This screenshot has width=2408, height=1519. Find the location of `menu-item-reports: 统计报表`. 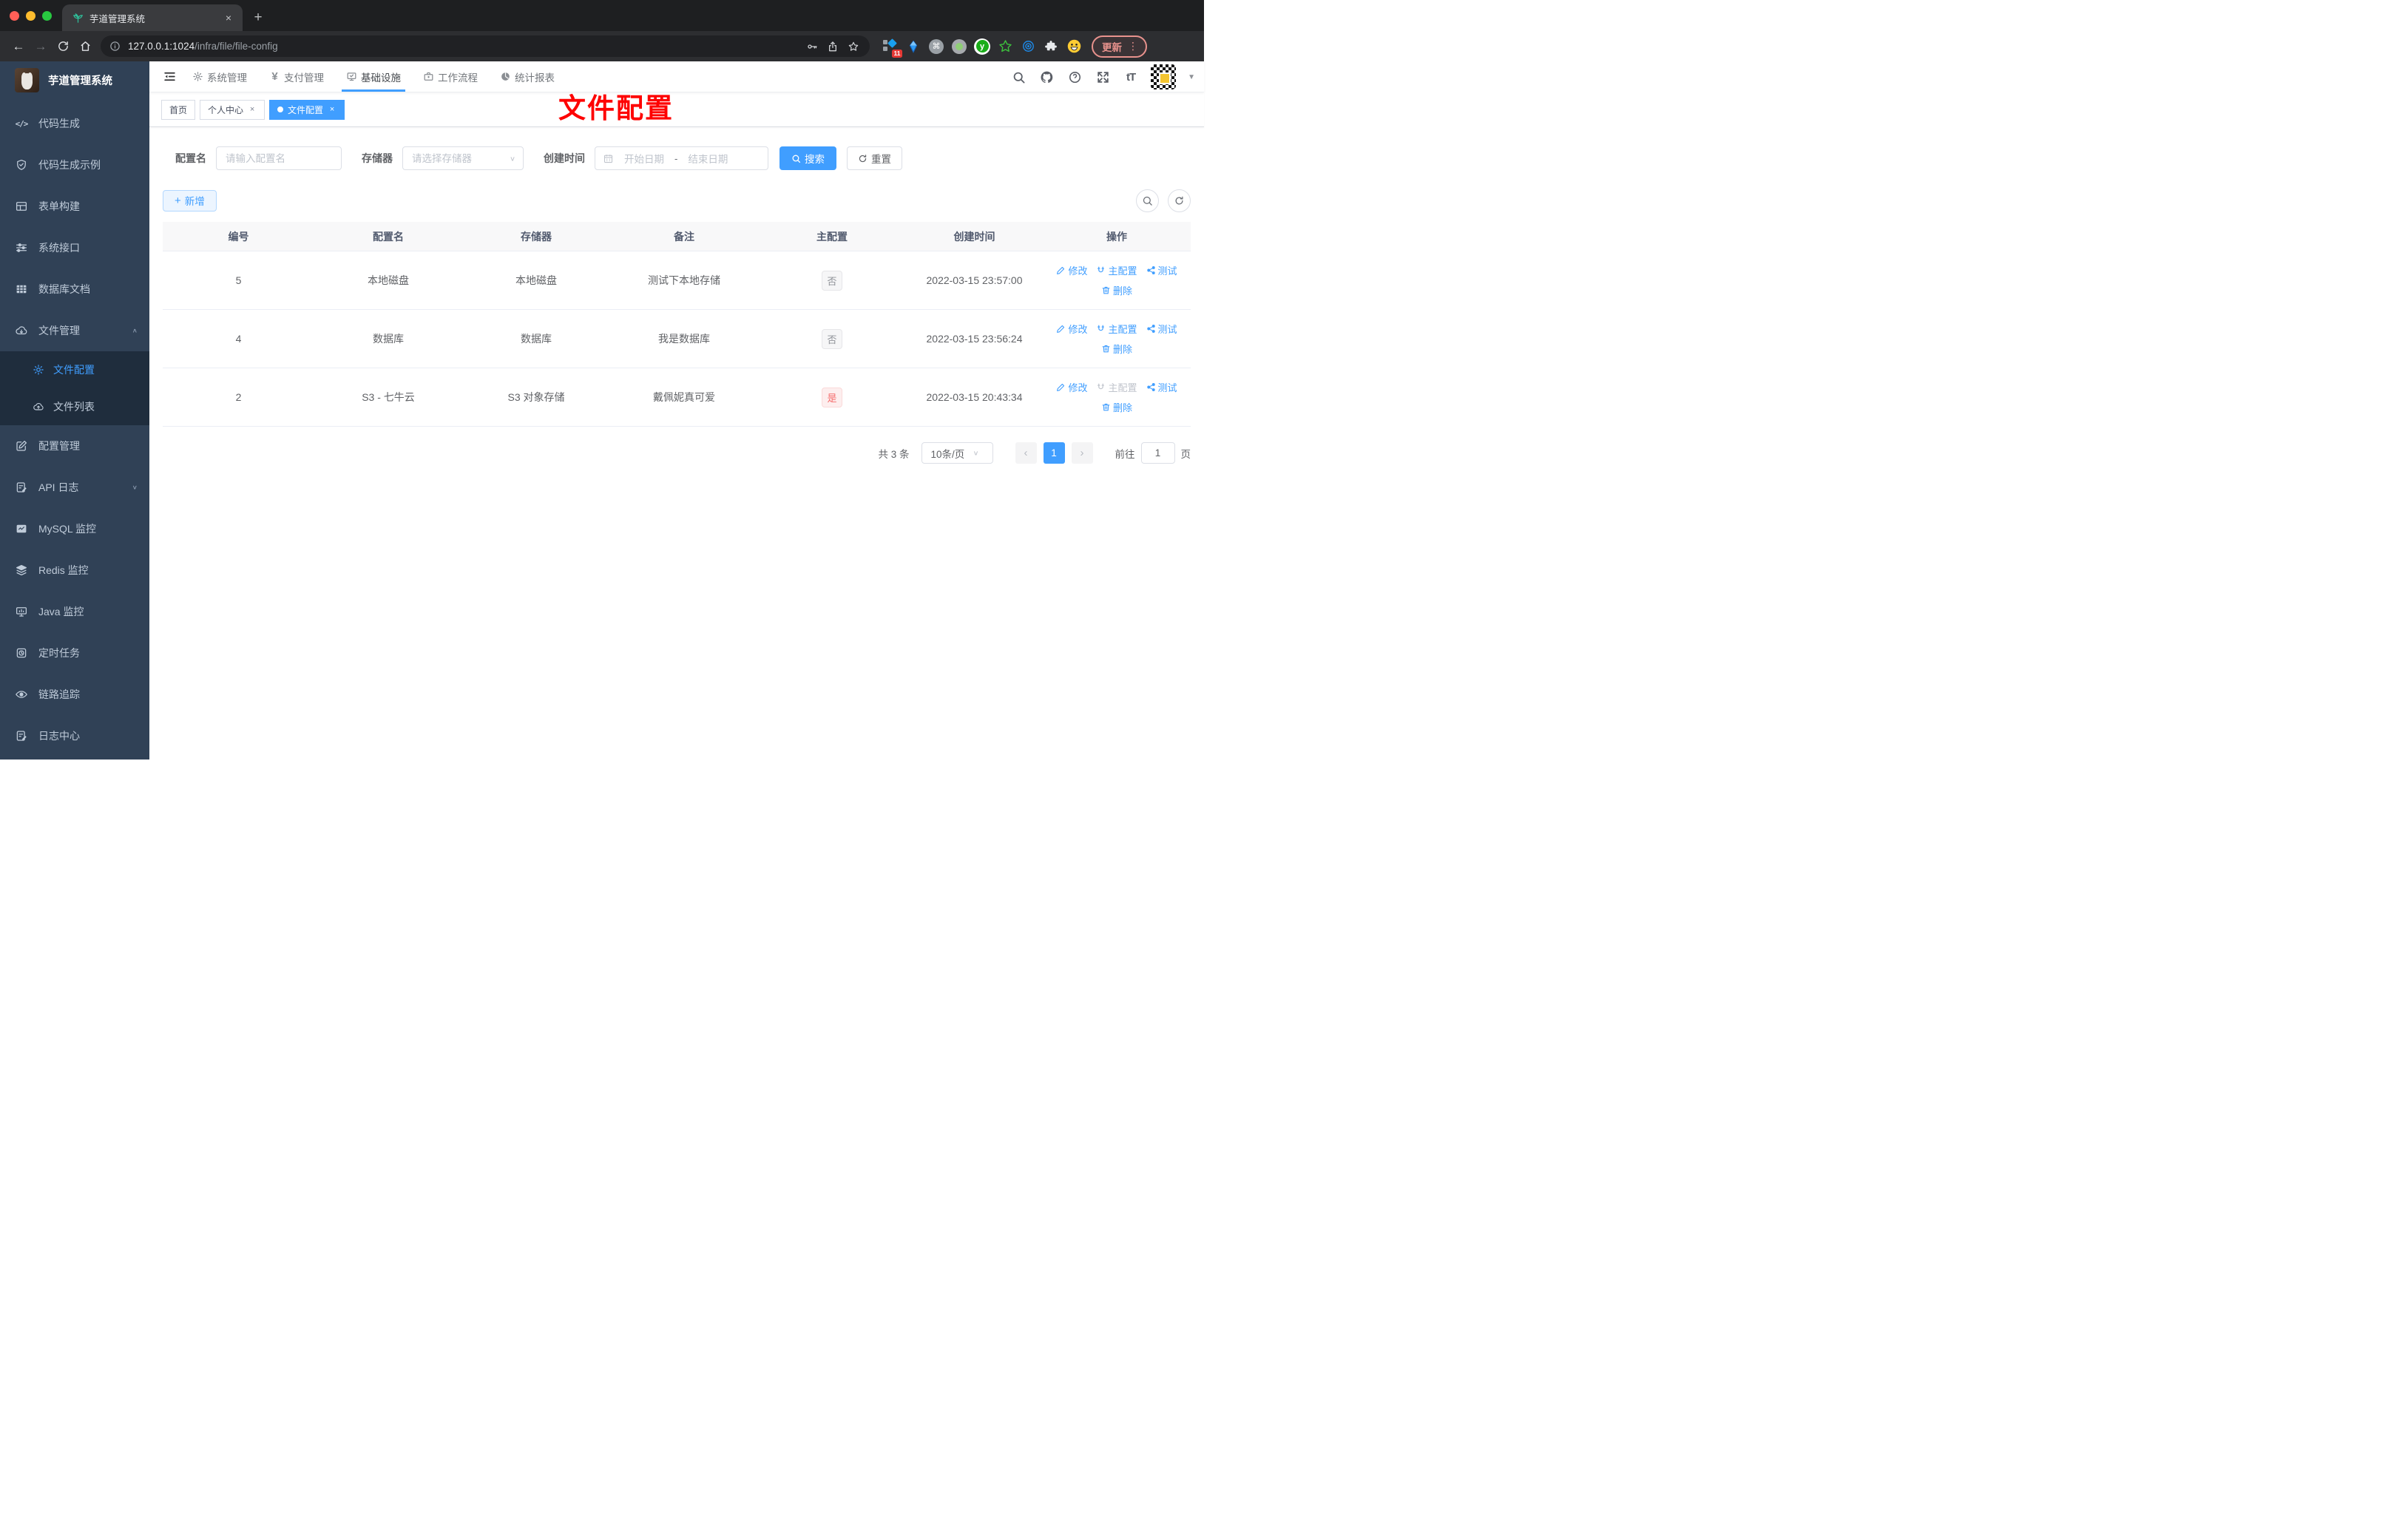

menu-item-reports: 统计报表 is located at coordinates (527, 76).